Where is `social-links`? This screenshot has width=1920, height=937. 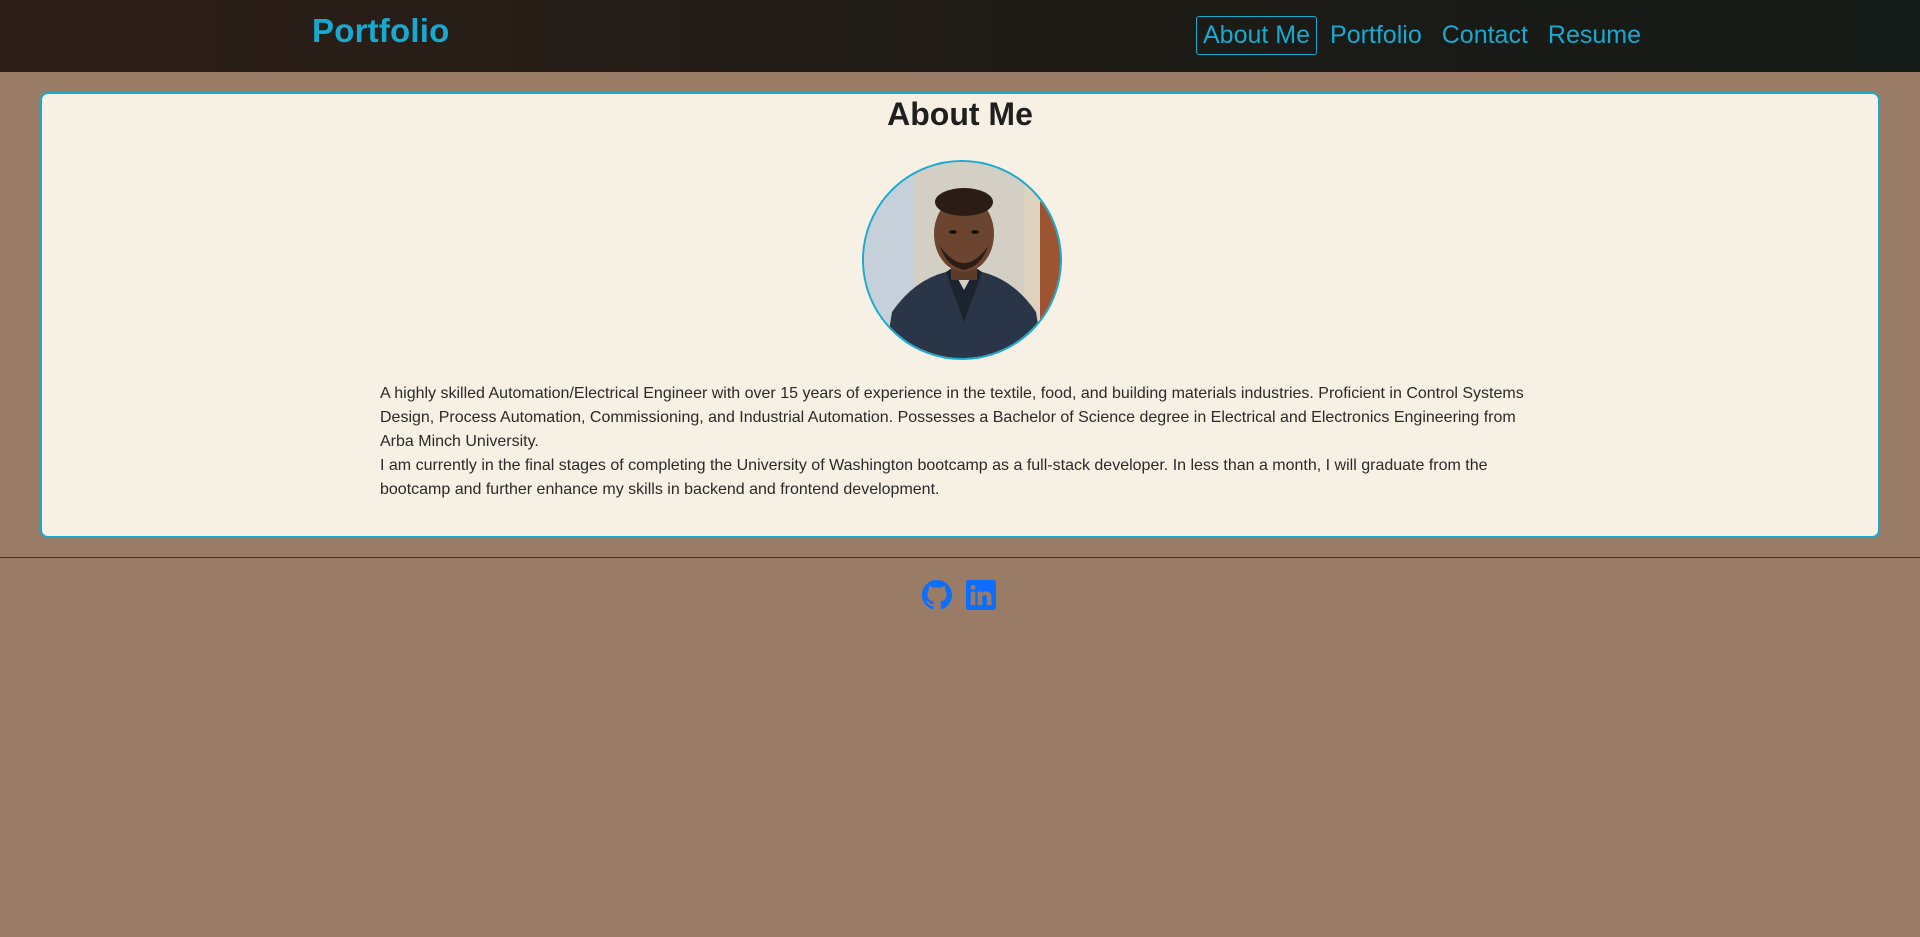 social-links is located at coordinates (959, 595).